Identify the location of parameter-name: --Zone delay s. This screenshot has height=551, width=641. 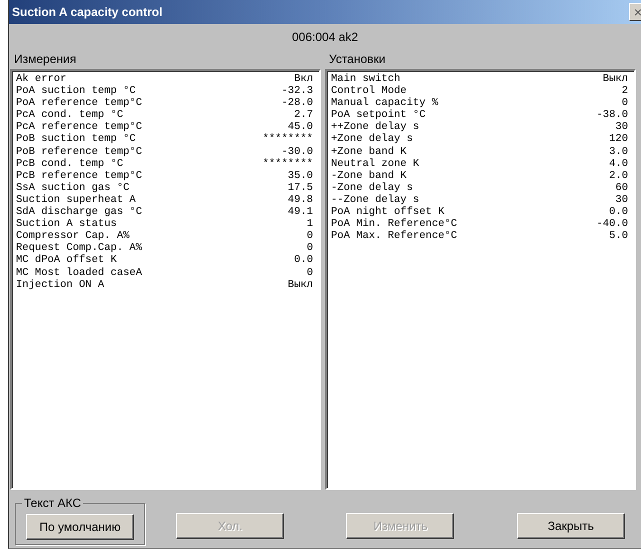
(375, 200).